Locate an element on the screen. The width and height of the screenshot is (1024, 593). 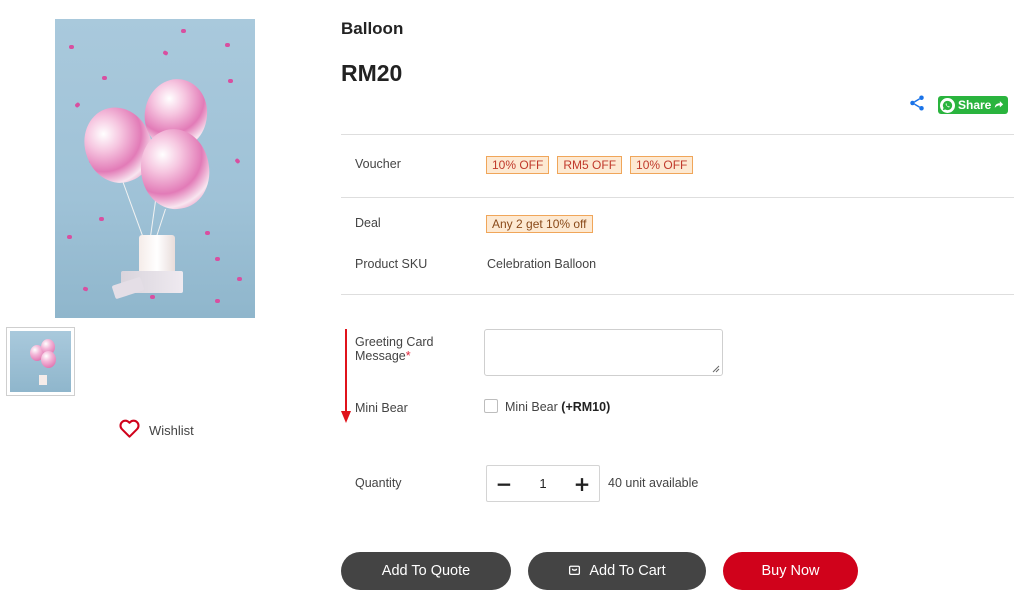
thumbnail-vase is located at coordinates (43, 380).